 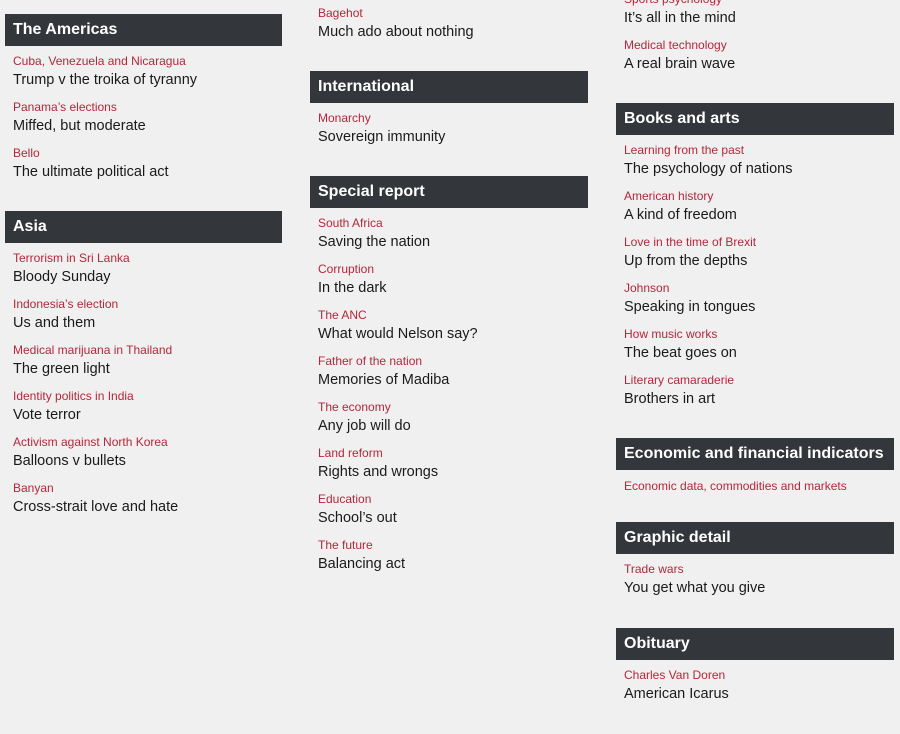 I want to click on article-headline: Speaking in tongues, so click(x=759, y=307).